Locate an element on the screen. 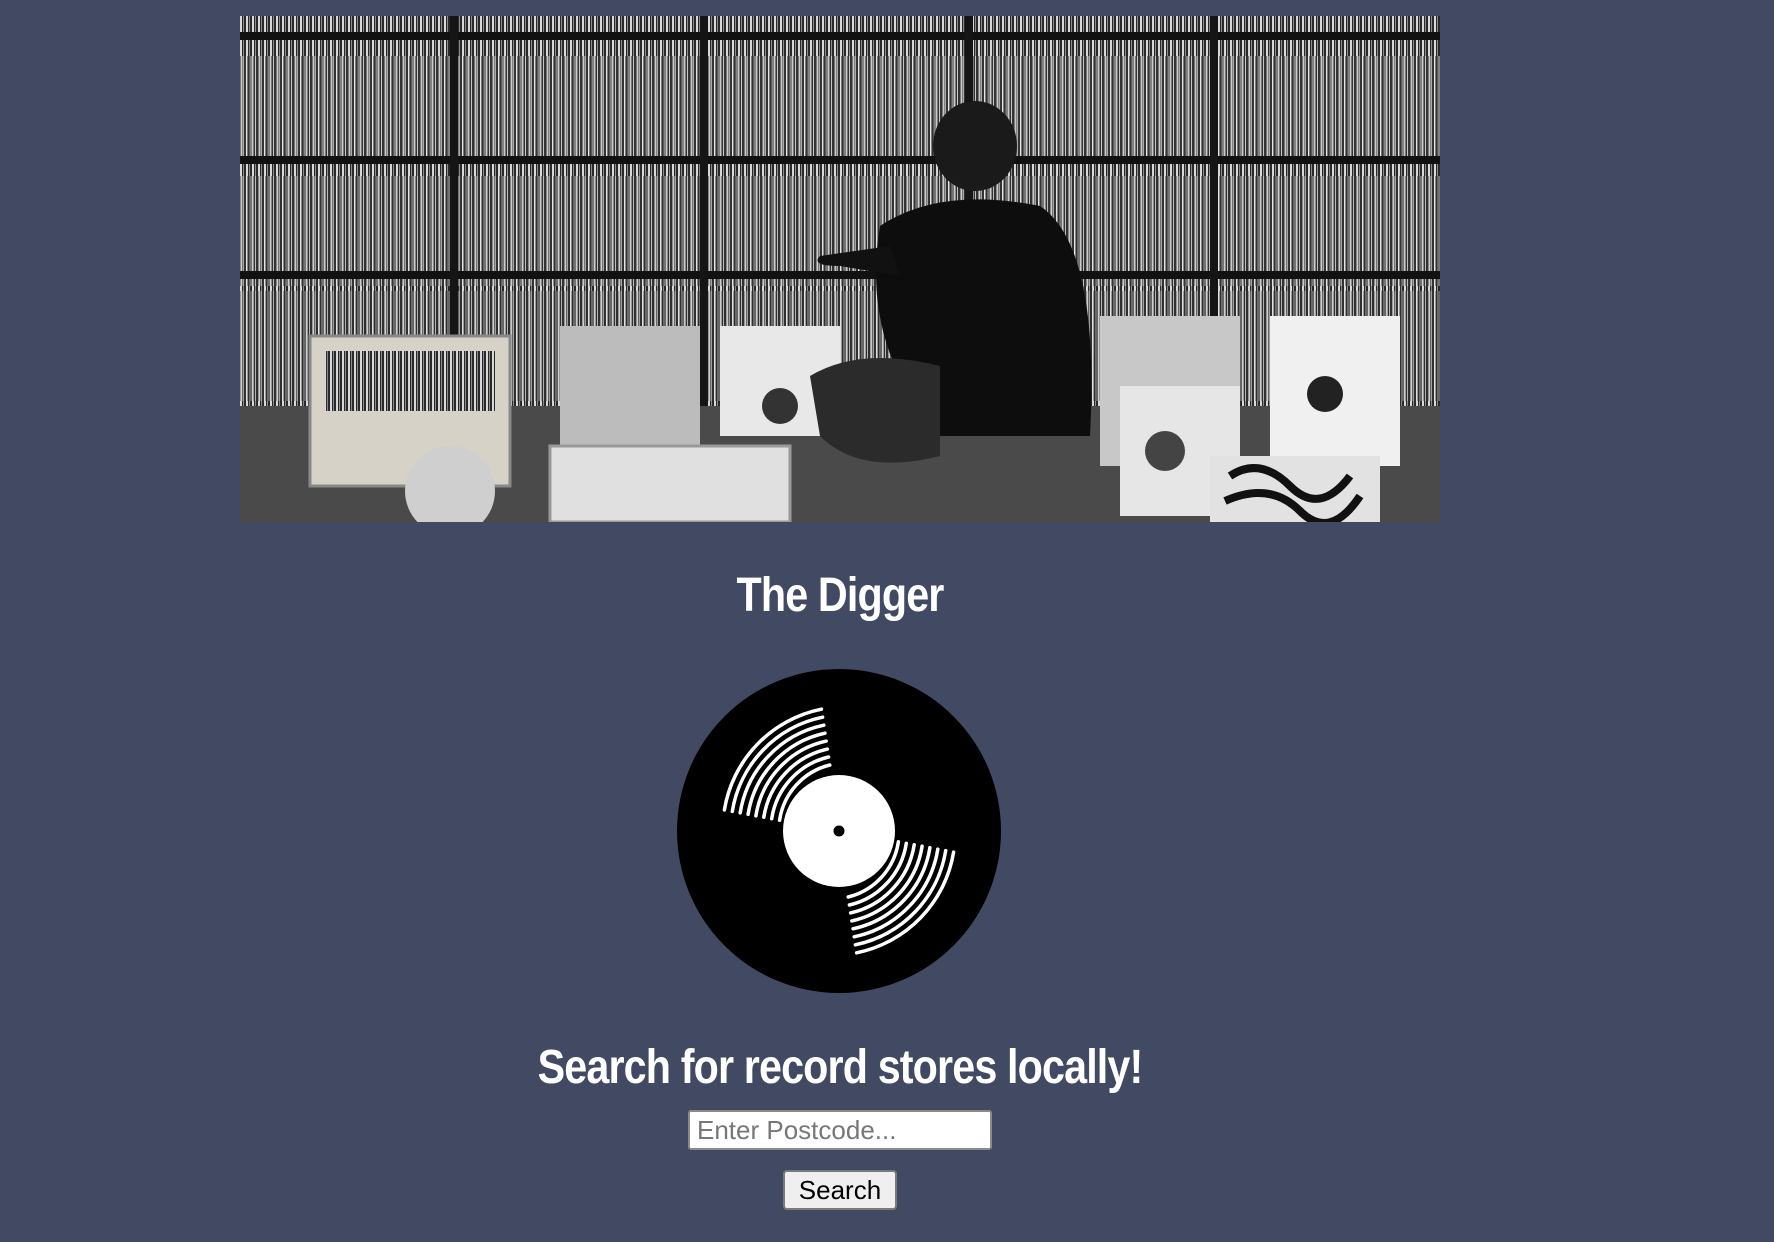 The image size is (1774, 1242). page-title: The Digger is located at coordinates (840, 595).